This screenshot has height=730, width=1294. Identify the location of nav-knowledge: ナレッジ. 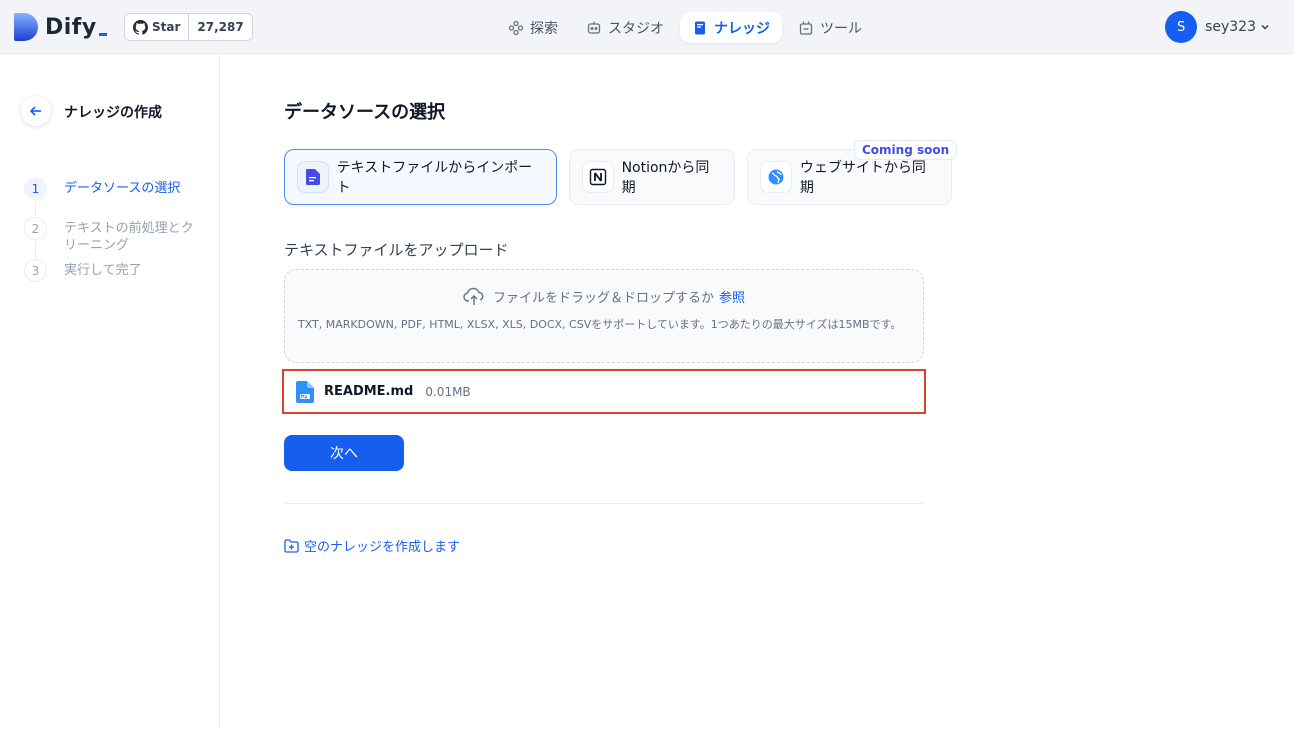
(731, 27).